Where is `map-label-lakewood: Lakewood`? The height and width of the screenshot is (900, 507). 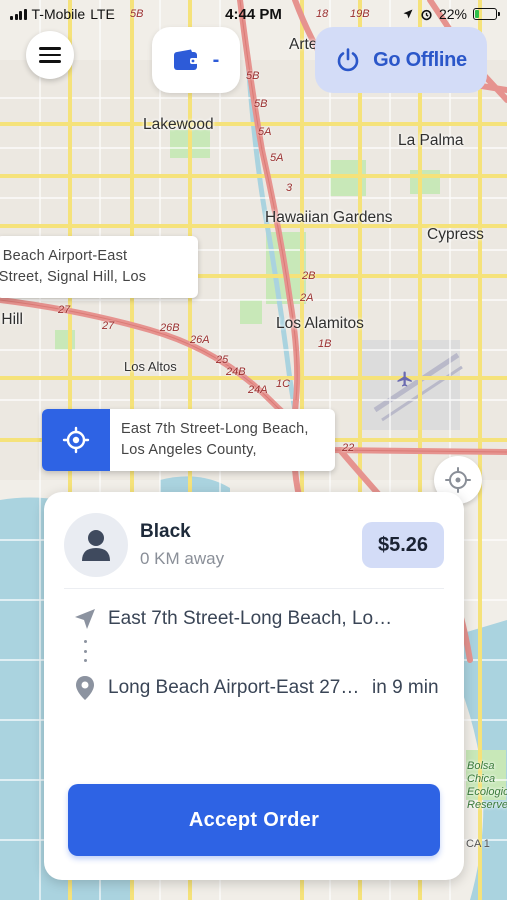
map-label-lakewood: Lakewood is located at coordinates (178, 124).